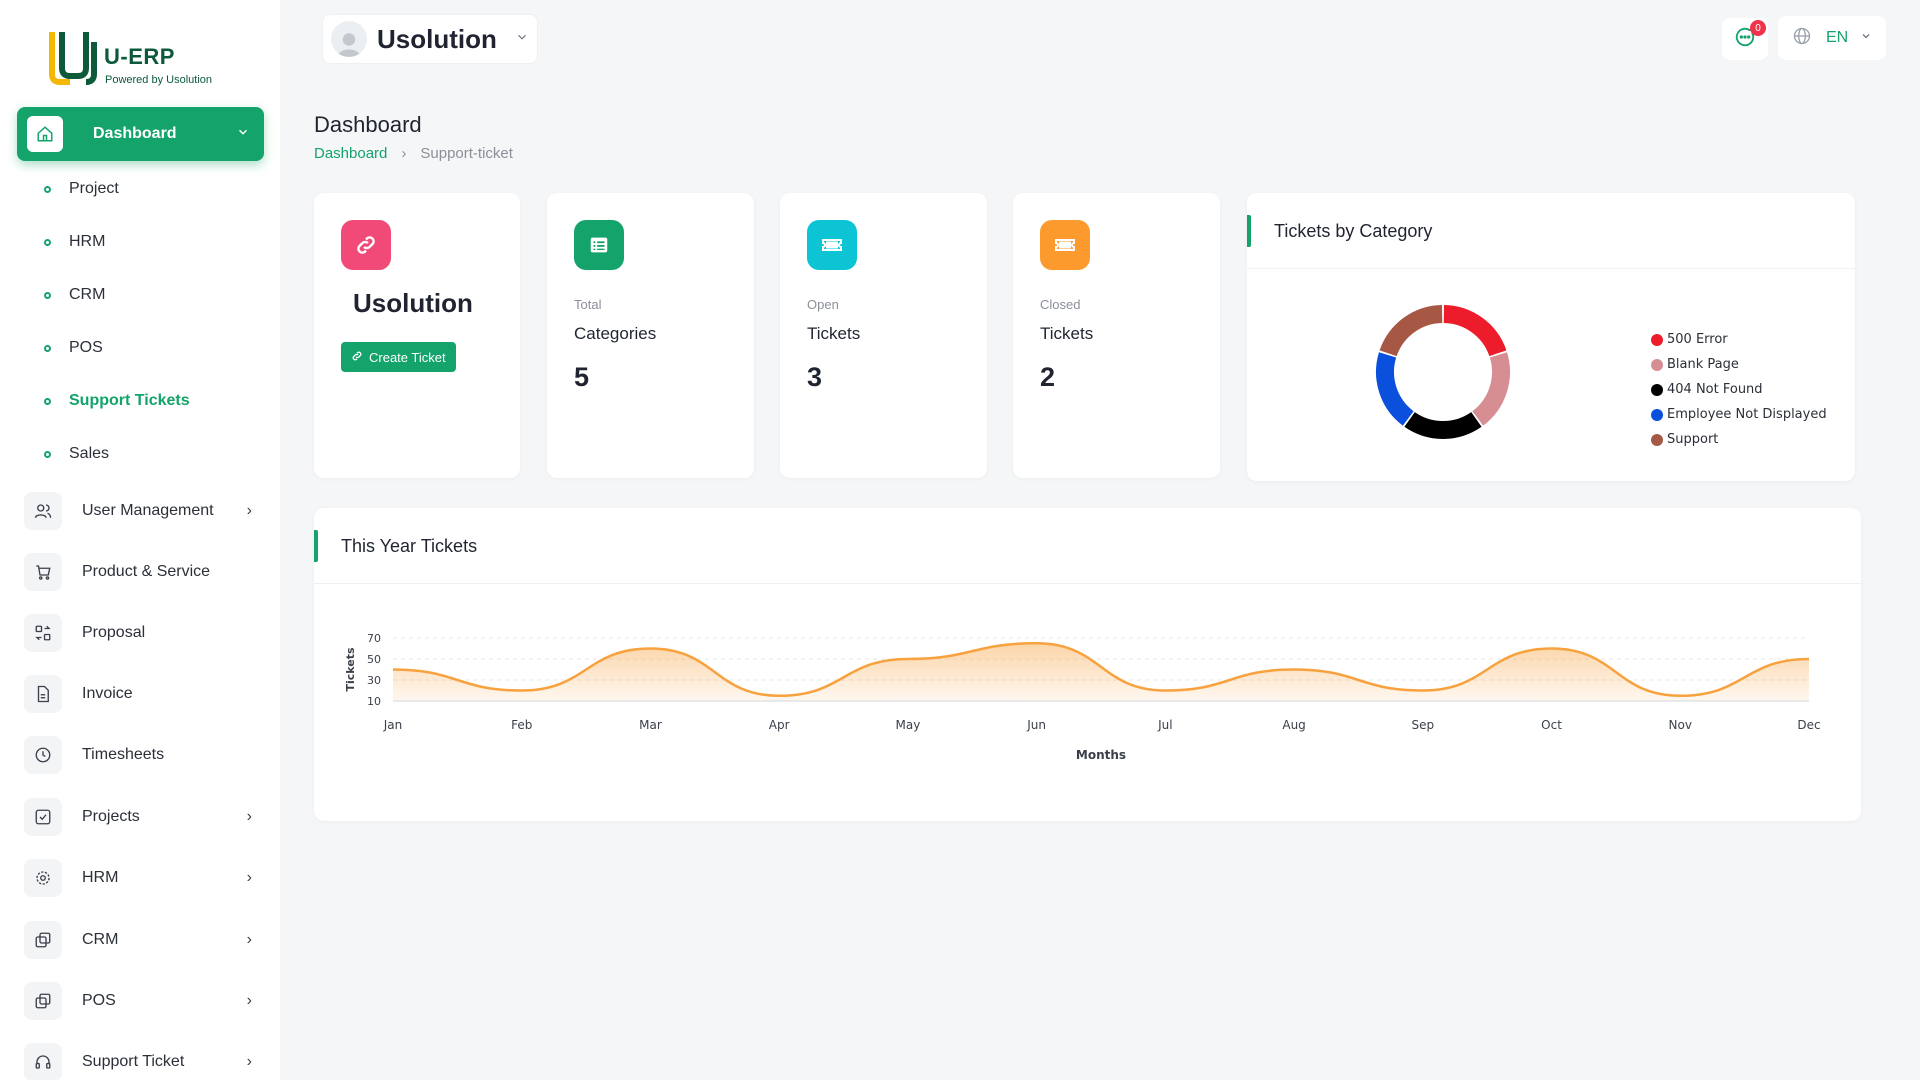  I want to click on legend-item: Support, so click(1739, 439).